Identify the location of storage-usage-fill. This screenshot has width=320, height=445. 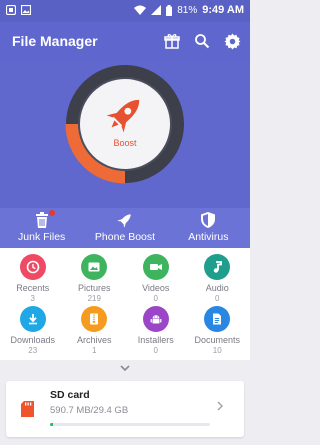
(52, 424).